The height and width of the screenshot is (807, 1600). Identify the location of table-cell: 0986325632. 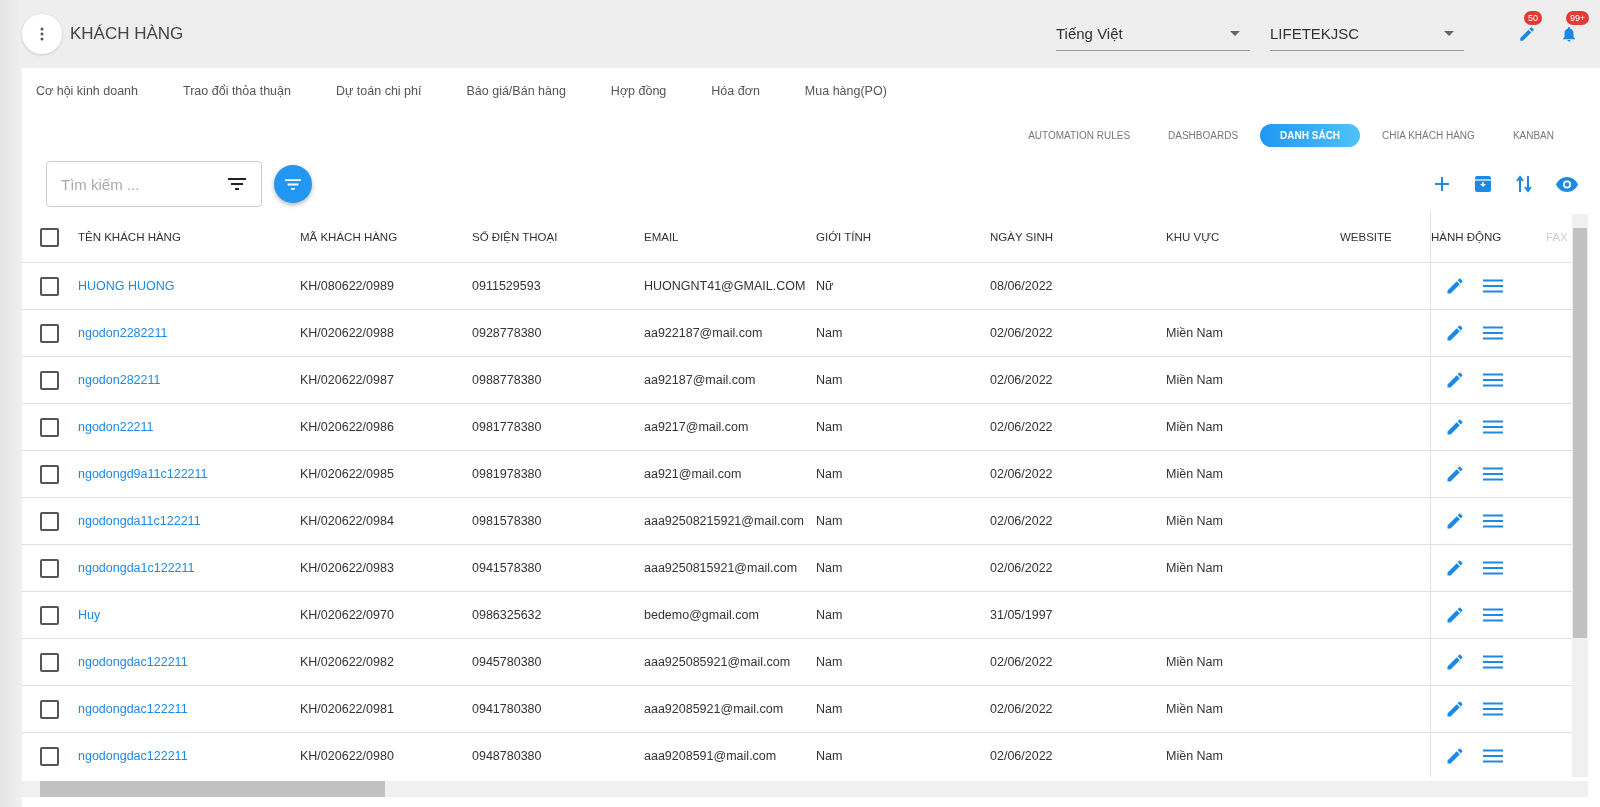
(507, 615).